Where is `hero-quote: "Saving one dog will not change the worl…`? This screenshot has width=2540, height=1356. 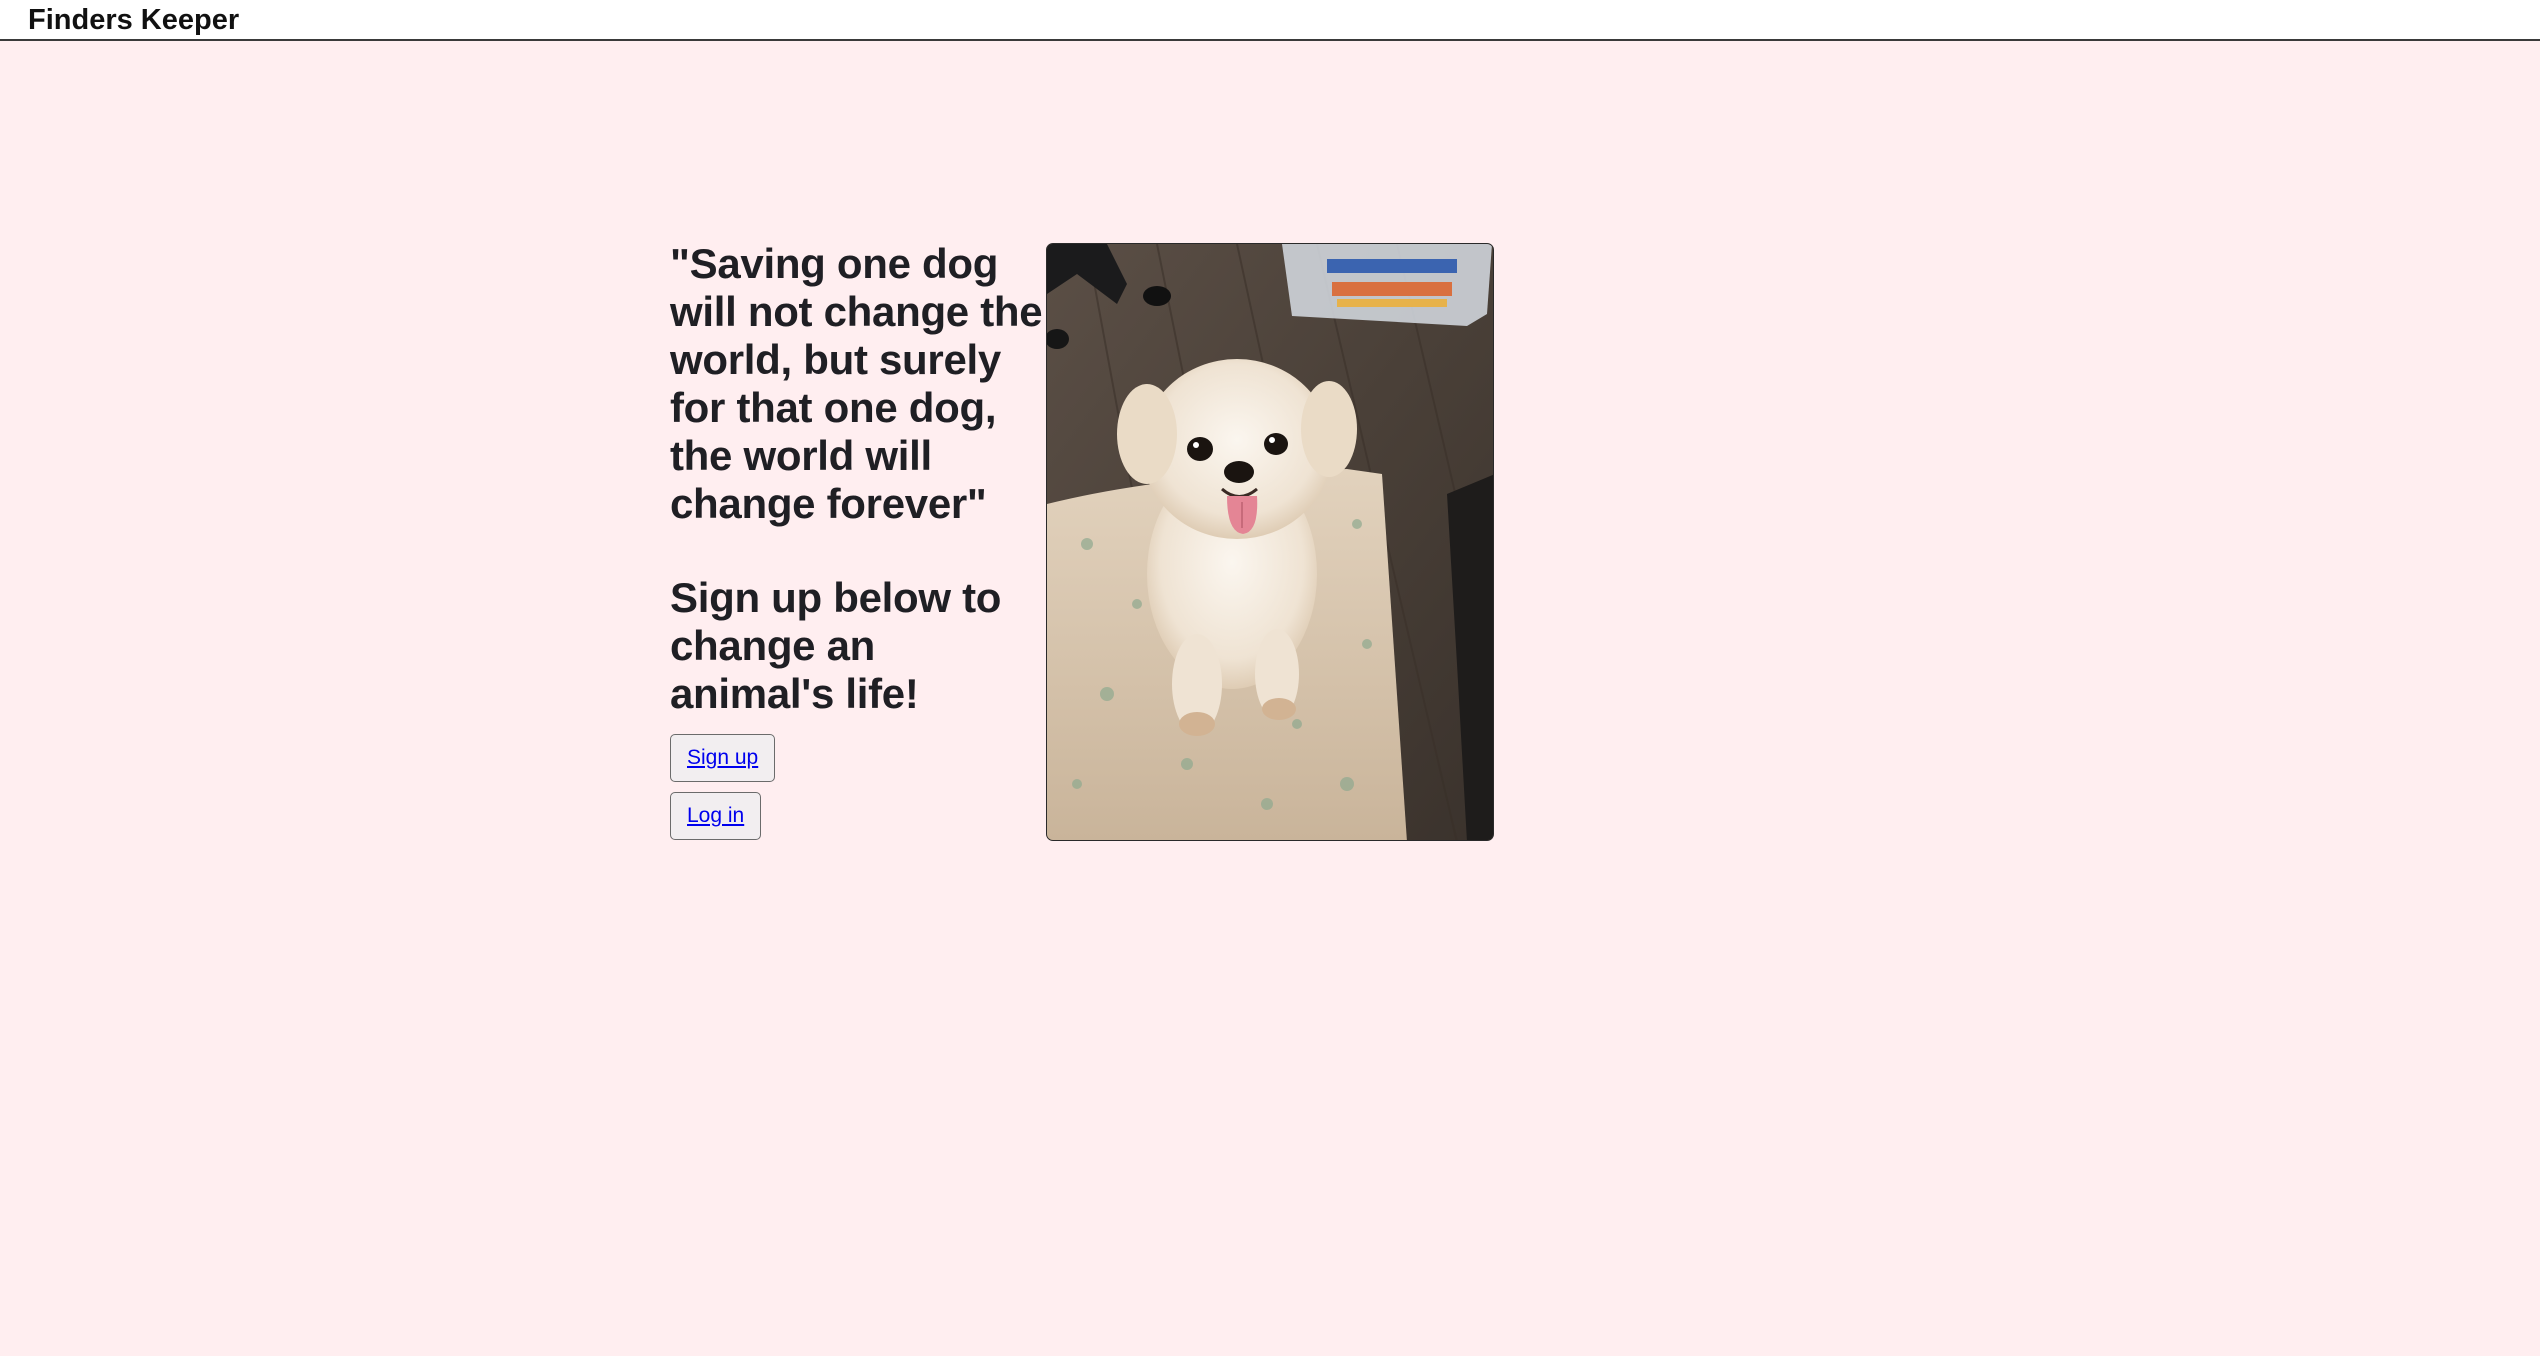
hero-quote: "Saving one dog will not change the worl… is located at coordinates (856, 383).